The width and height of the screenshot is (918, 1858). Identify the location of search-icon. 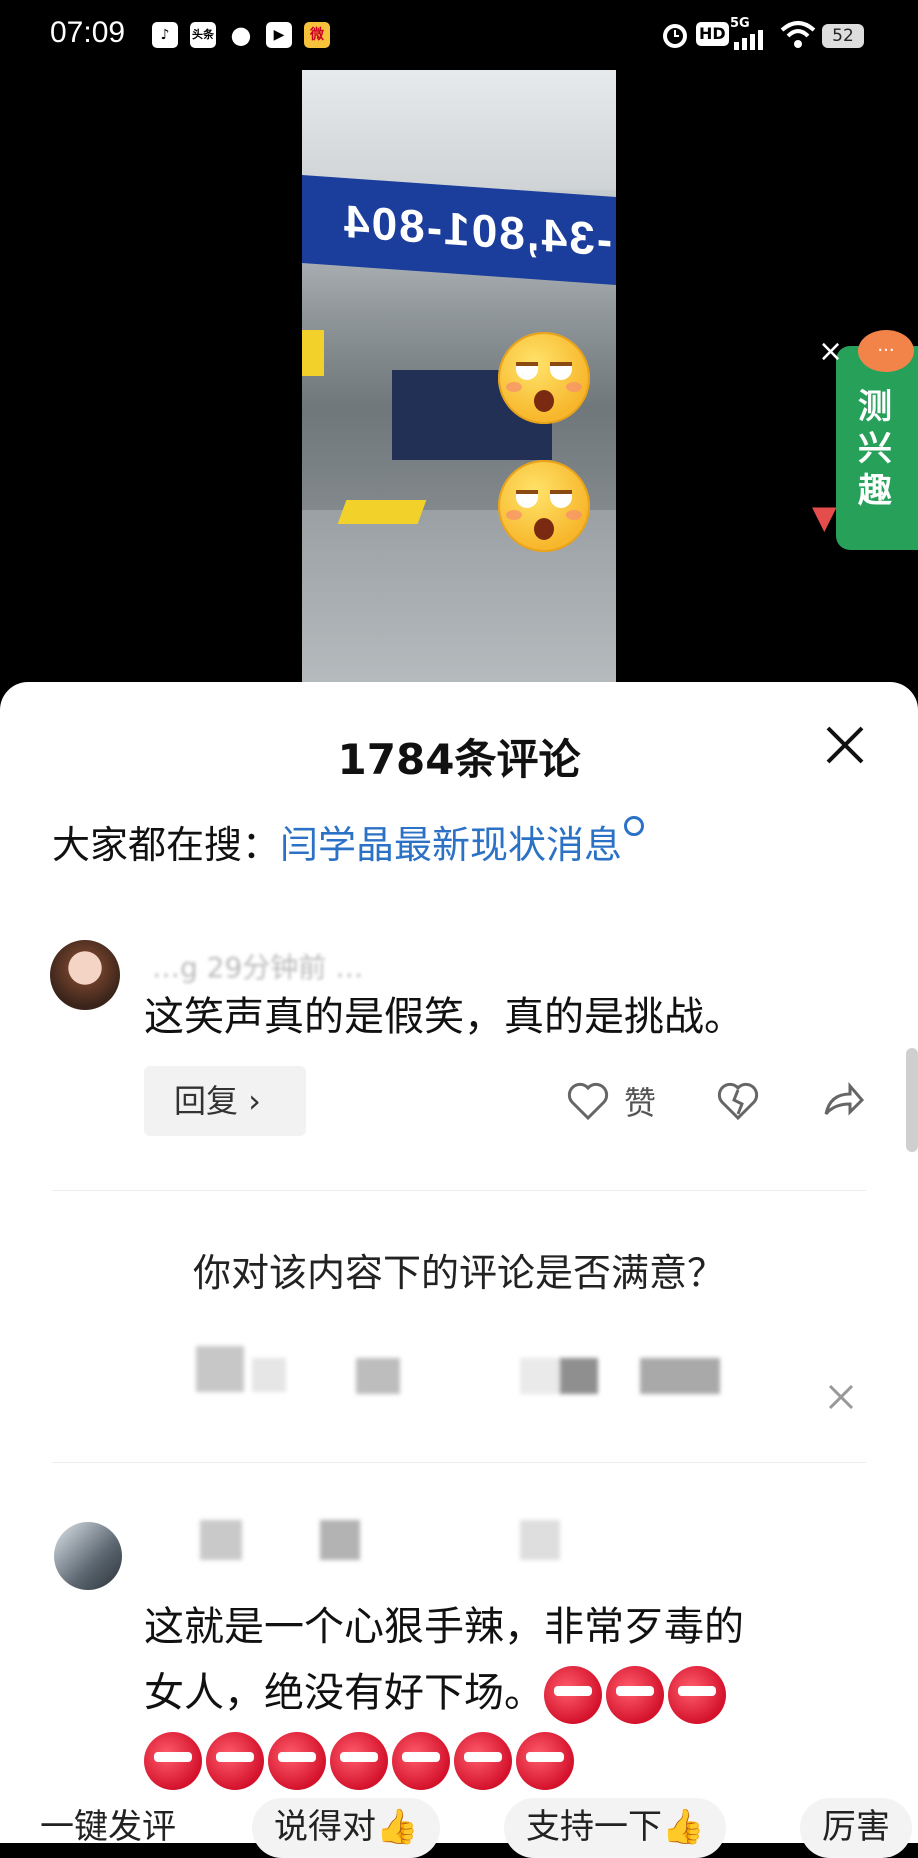
(634, 826).